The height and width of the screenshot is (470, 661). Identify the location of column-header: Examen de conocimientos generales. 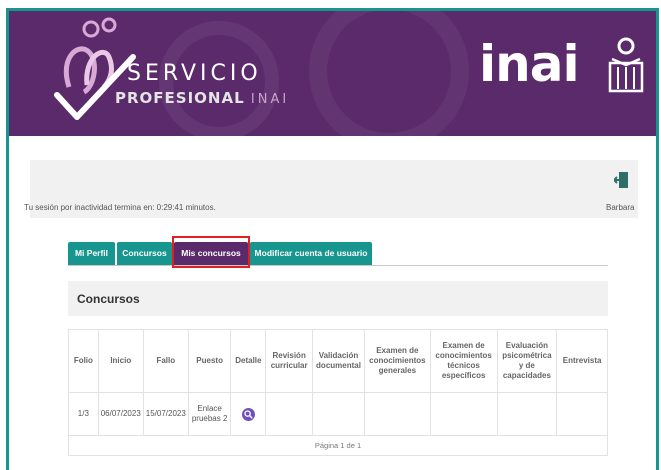
(397, 361).